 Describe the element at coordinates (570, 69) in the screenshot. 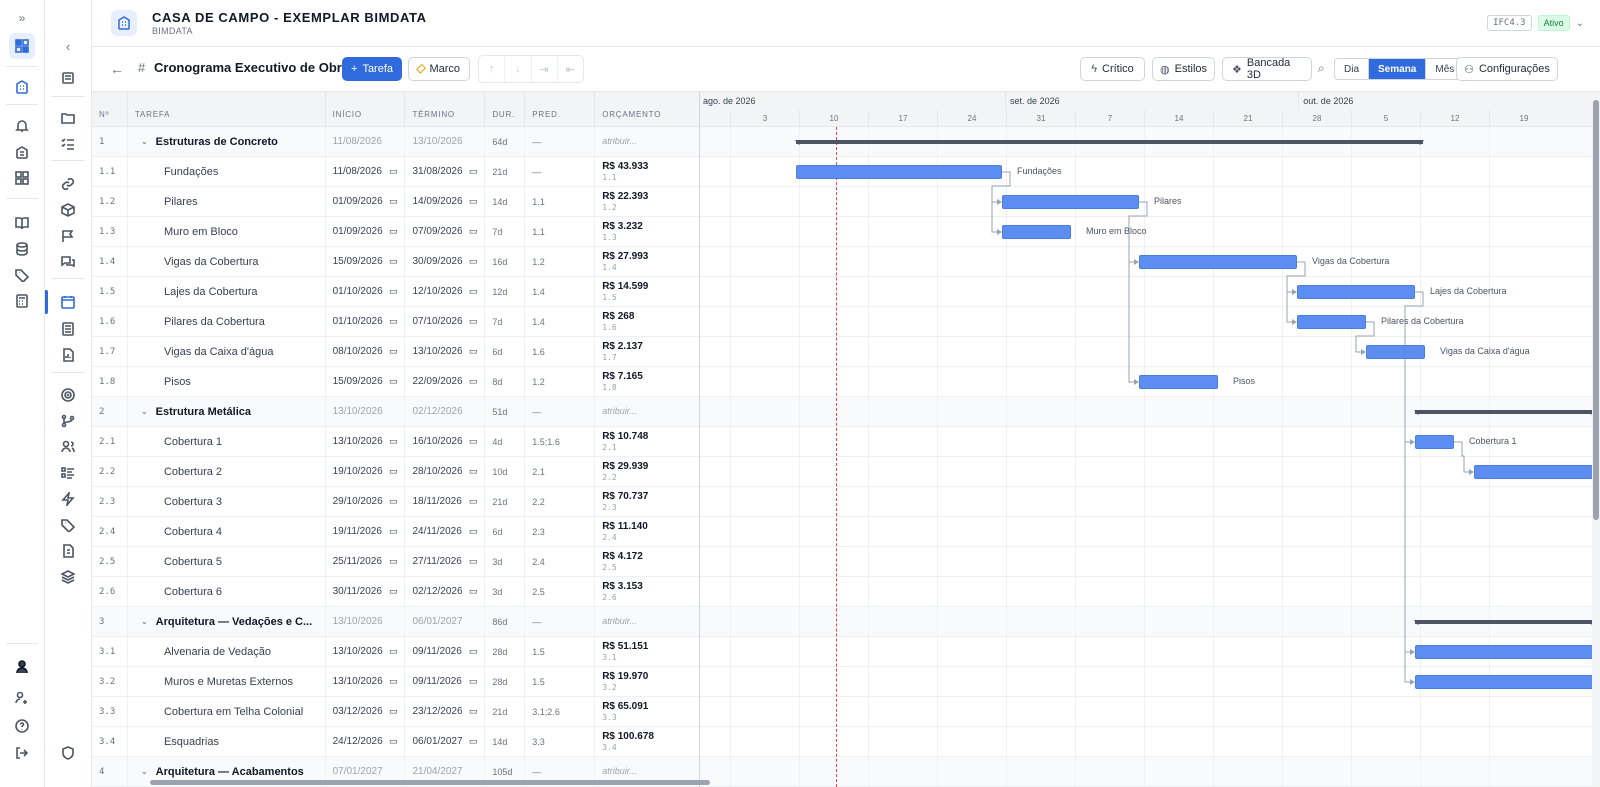

I see `outdent-icon: ⇤` at that location.